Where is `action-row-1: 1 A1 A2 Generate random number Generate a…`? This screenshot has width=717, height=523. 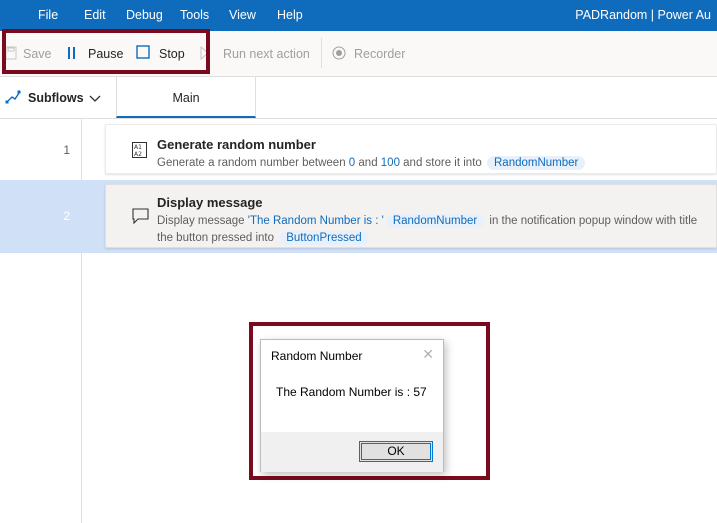
action-row-1: 1 A1 A2 Generate random number Generate a… is located at coordinates (358, 149).